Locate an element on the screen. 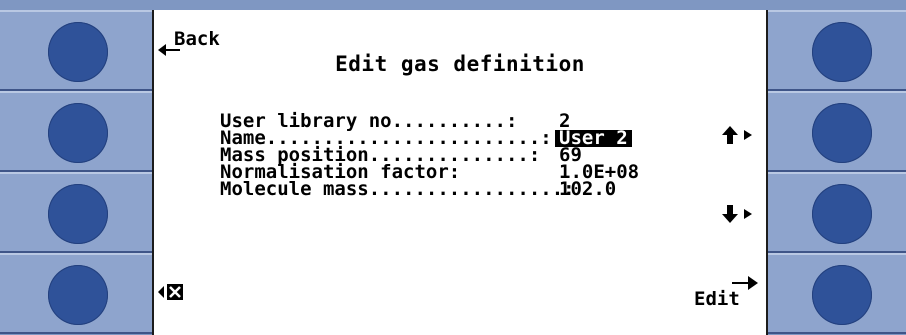 The height and width of the screenshot is (335, 906). field-row-molecule-mass: Molecule mass.................: 102.0 is located at coordinates (431, 189).